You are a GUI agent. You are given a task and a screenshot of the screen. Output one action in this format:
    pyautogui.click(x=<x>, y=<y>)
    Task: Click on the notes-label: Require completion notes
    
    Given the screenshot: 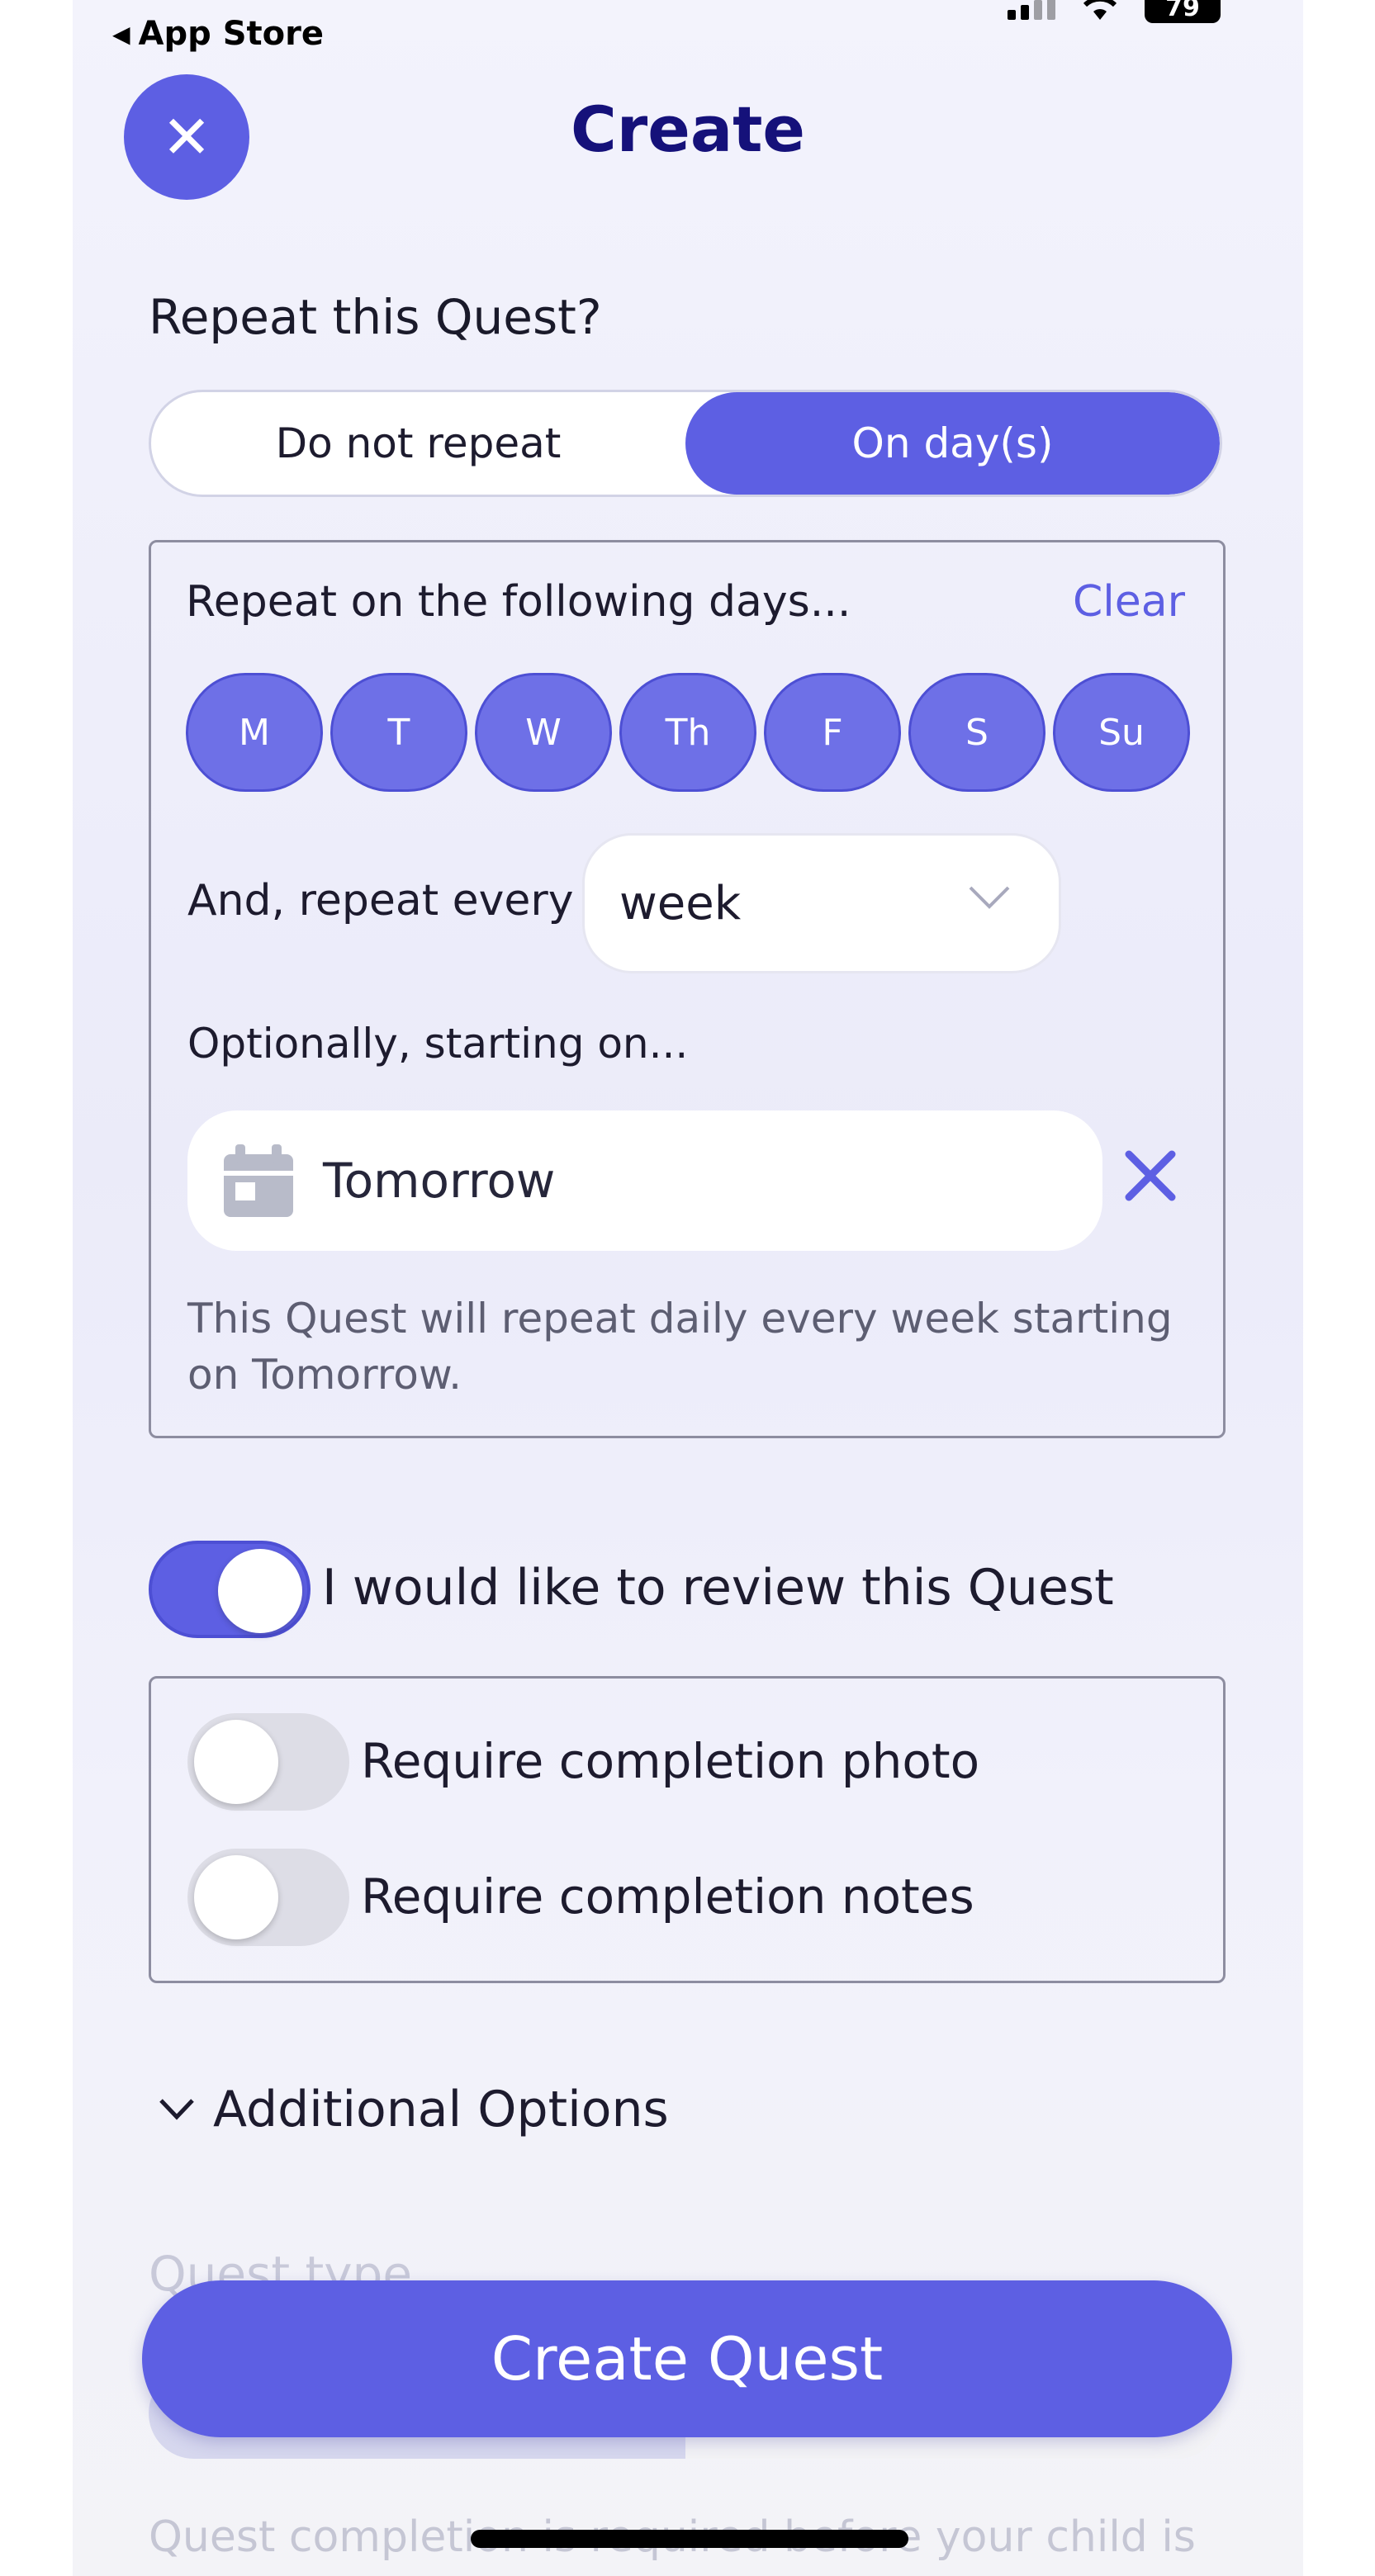 What is the action you would take?
    pyautogui.click(x=667, y=1896)
    